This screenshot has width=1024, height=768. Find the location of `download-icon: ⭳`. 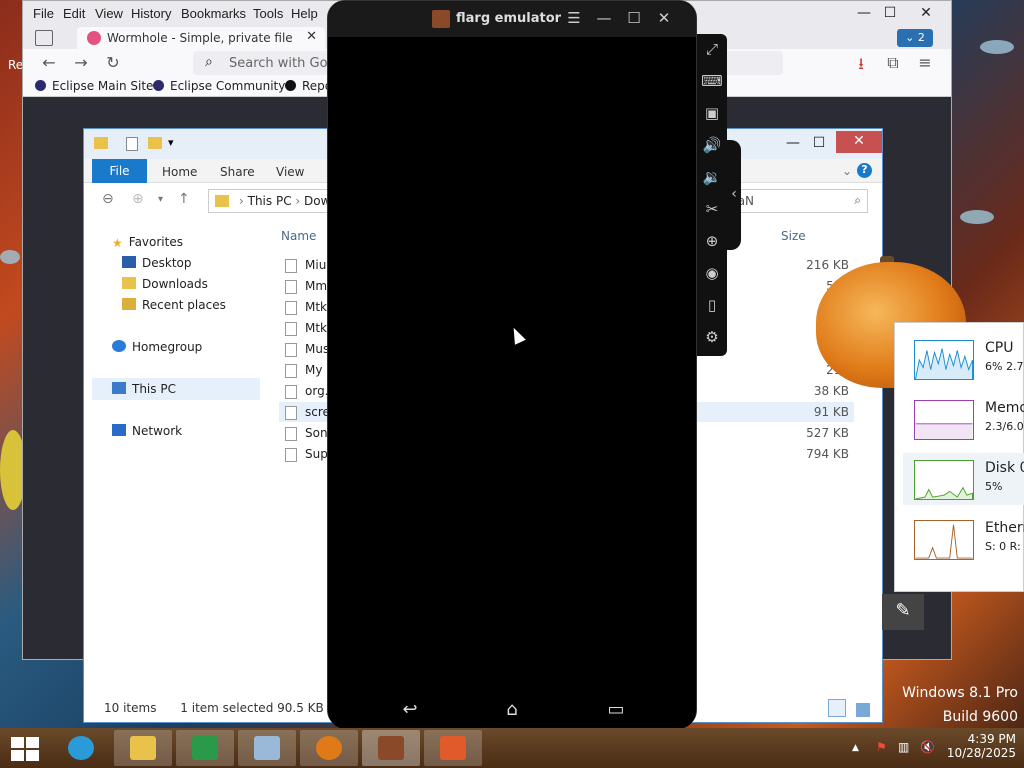

download-icon: ⭳ is located at coordinates (861, 66).